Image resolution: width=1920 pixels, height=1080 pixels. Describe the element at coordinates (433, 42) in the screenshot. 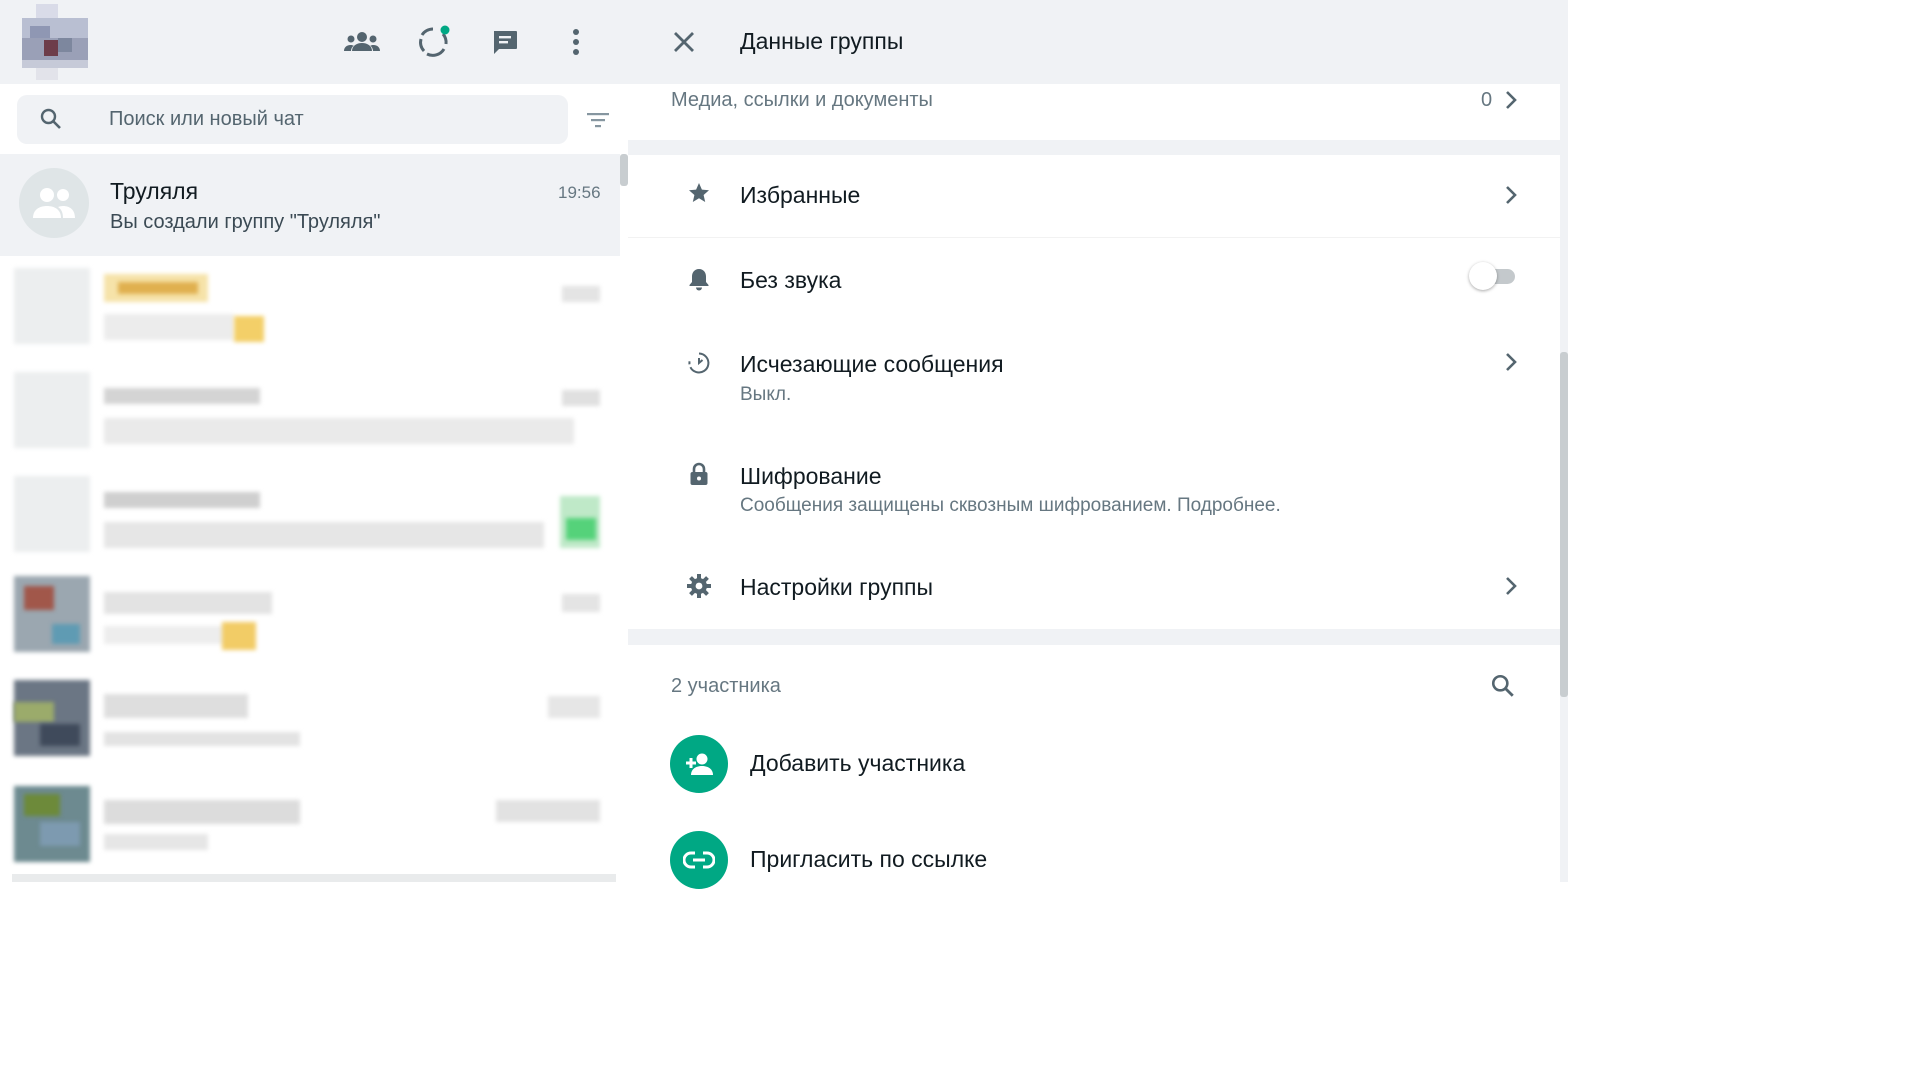

I see `status-icon` at that location.